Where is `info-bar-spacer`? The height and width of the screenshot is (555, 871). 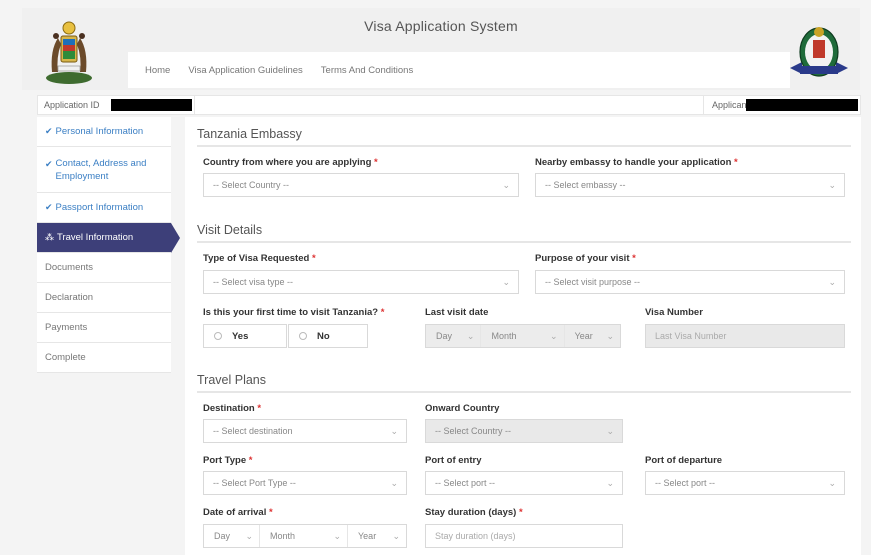 info-bar-spacer is located at coordinates (449, 105).